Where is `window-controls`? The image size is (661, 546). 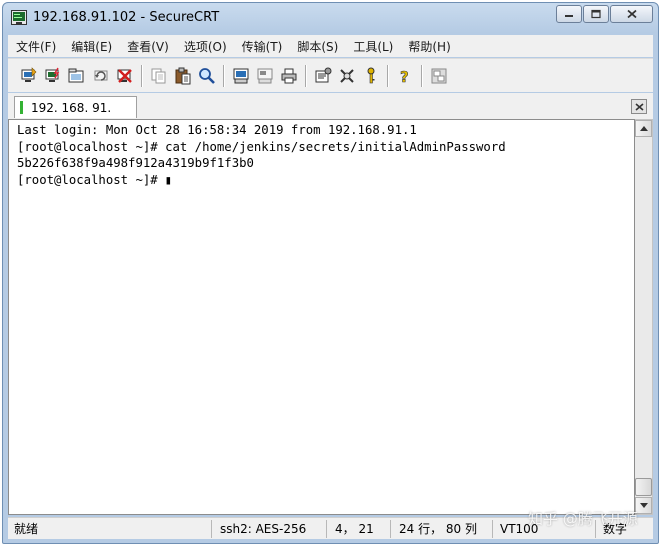
window-controls is located at coordinates (604, 14).